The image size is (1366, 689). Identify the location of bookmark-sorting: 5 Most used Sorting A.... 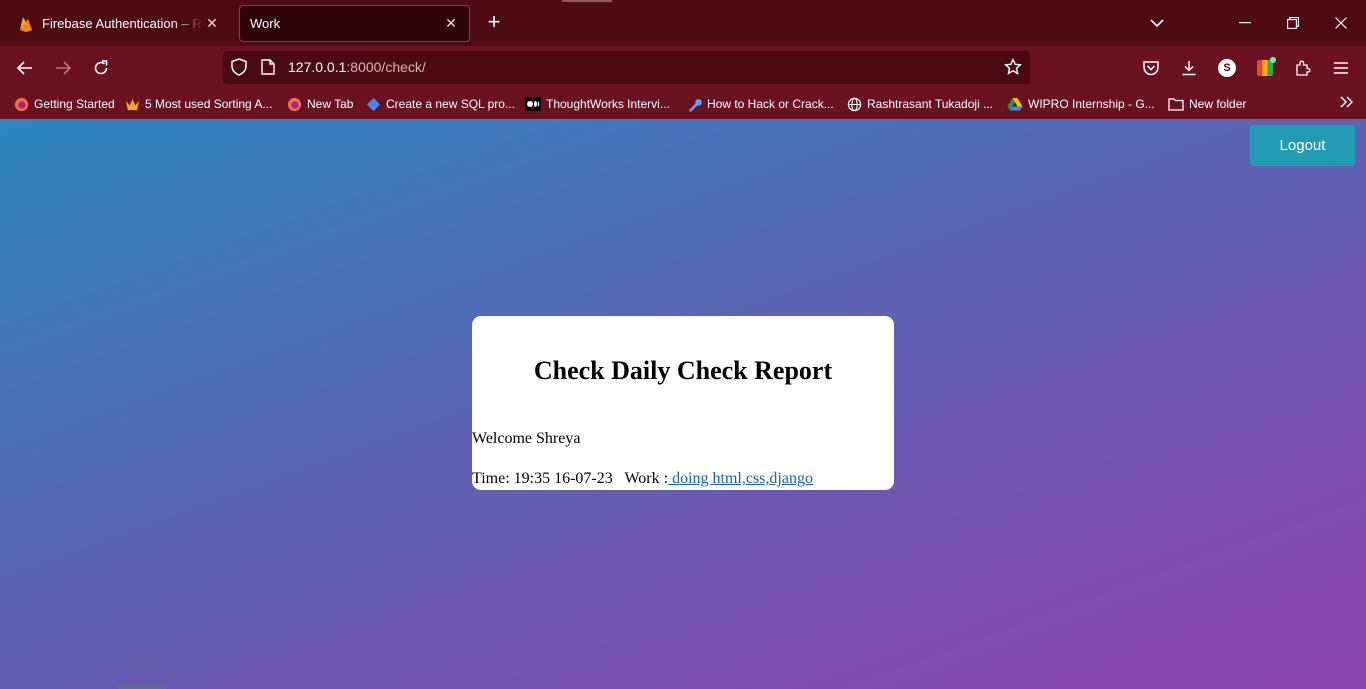
(198, 104).